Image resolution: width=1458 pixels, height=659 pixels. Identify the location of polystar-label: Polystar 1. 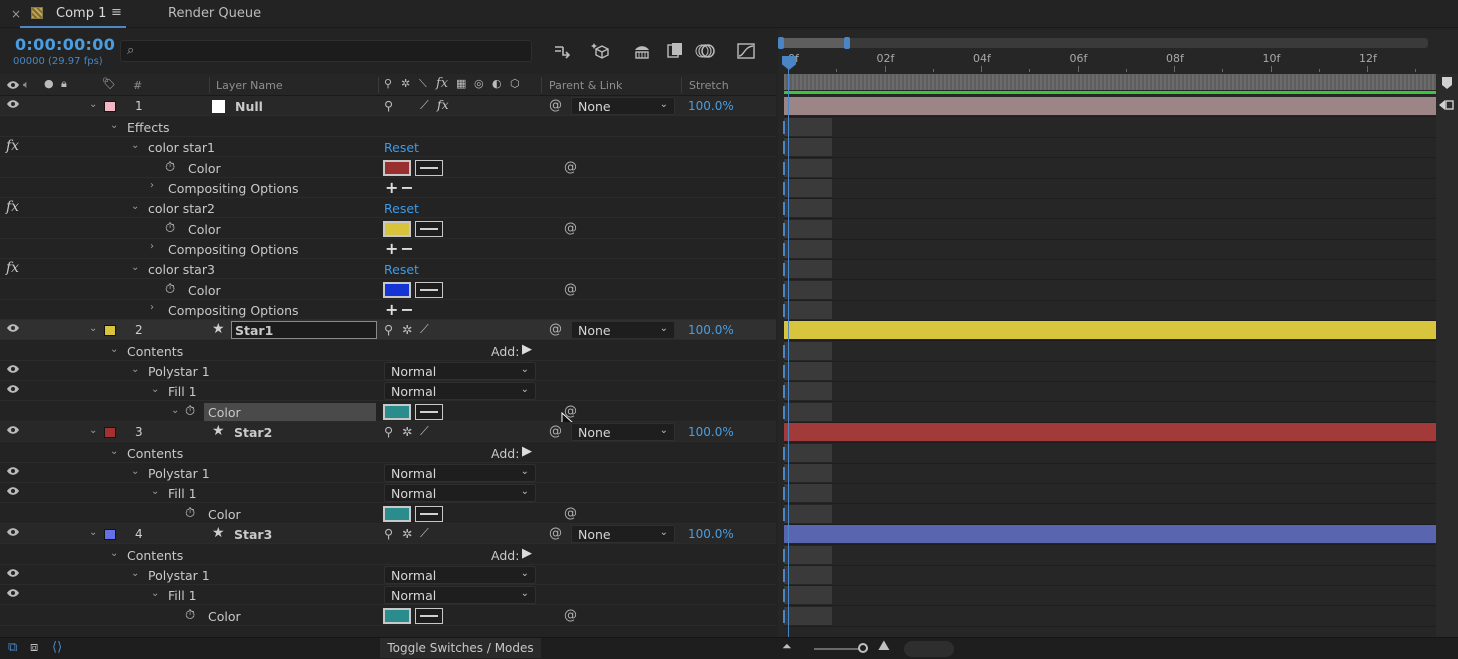
(179, 371).